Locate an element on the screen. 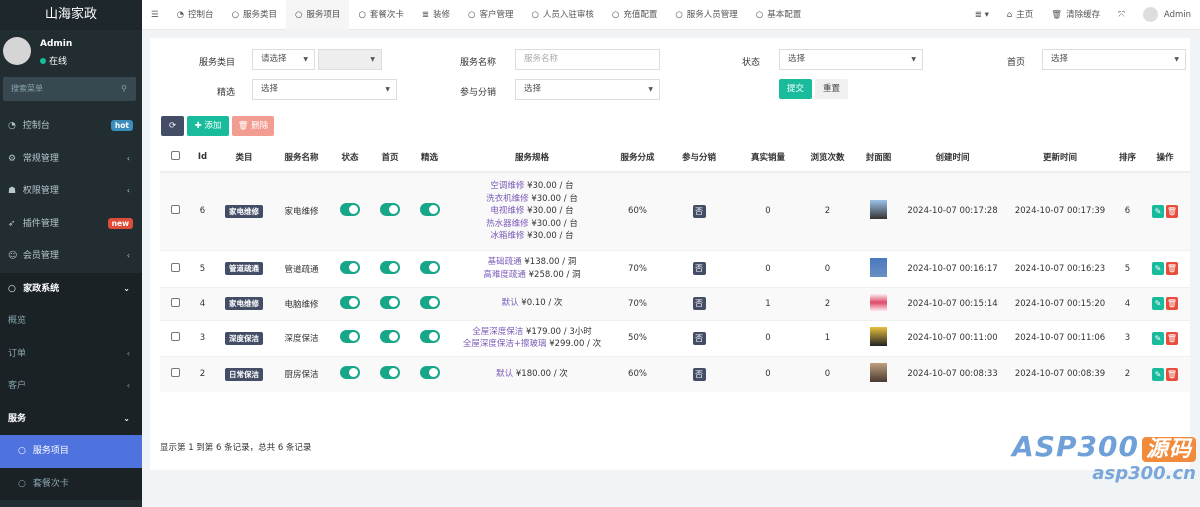 Image resolution: width=1200 pixels, height=507 pixels. spec-name: 热水器维修 is located at coordinates (507, 224).